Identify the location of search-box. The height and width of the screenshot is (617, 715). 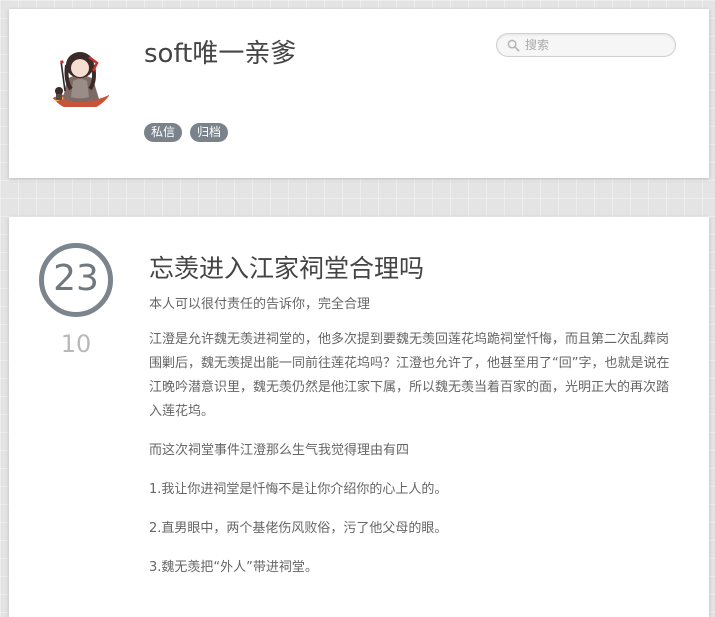
(586, 45).